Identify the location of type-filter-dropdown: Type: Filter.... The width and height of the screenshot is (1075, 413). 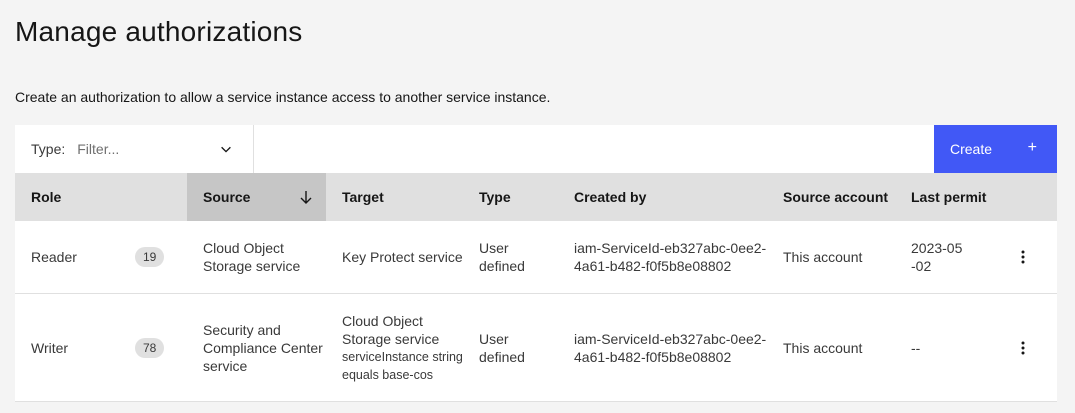
(134, 149).